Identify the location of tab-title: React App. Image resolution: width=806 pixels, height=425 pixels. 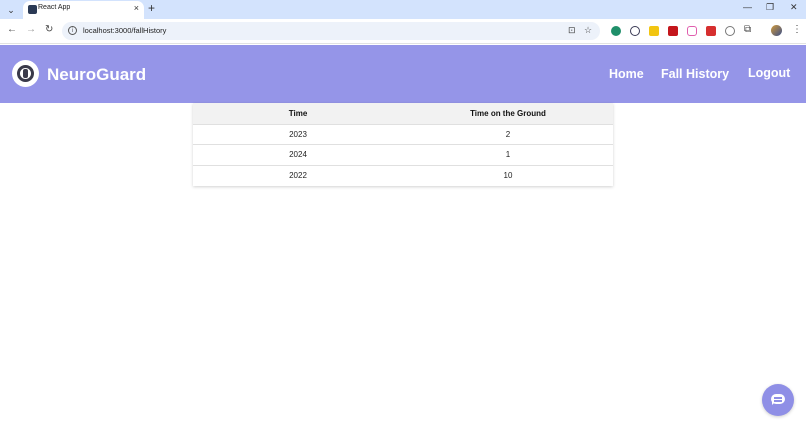
(54, 7).